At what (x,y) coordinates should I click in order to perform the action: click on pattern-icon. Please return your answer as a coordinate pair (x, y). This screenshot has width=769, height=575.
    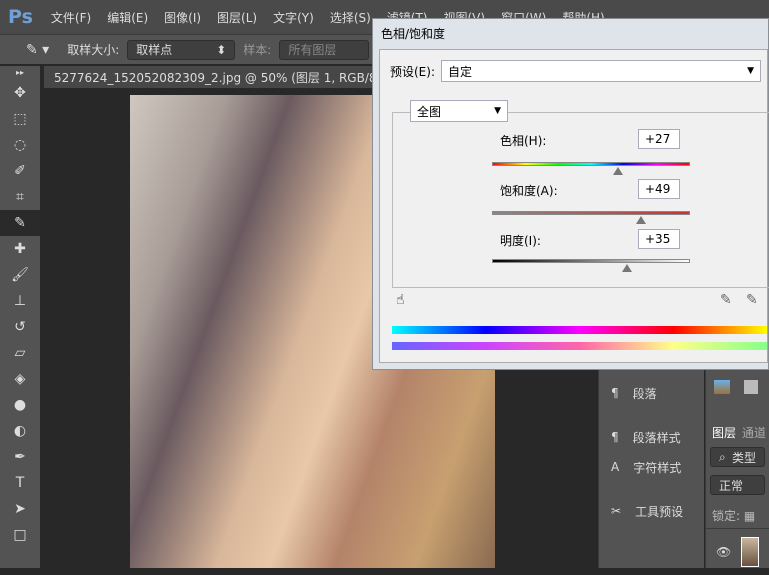
    Looking at the image, I should click on (751, 387).